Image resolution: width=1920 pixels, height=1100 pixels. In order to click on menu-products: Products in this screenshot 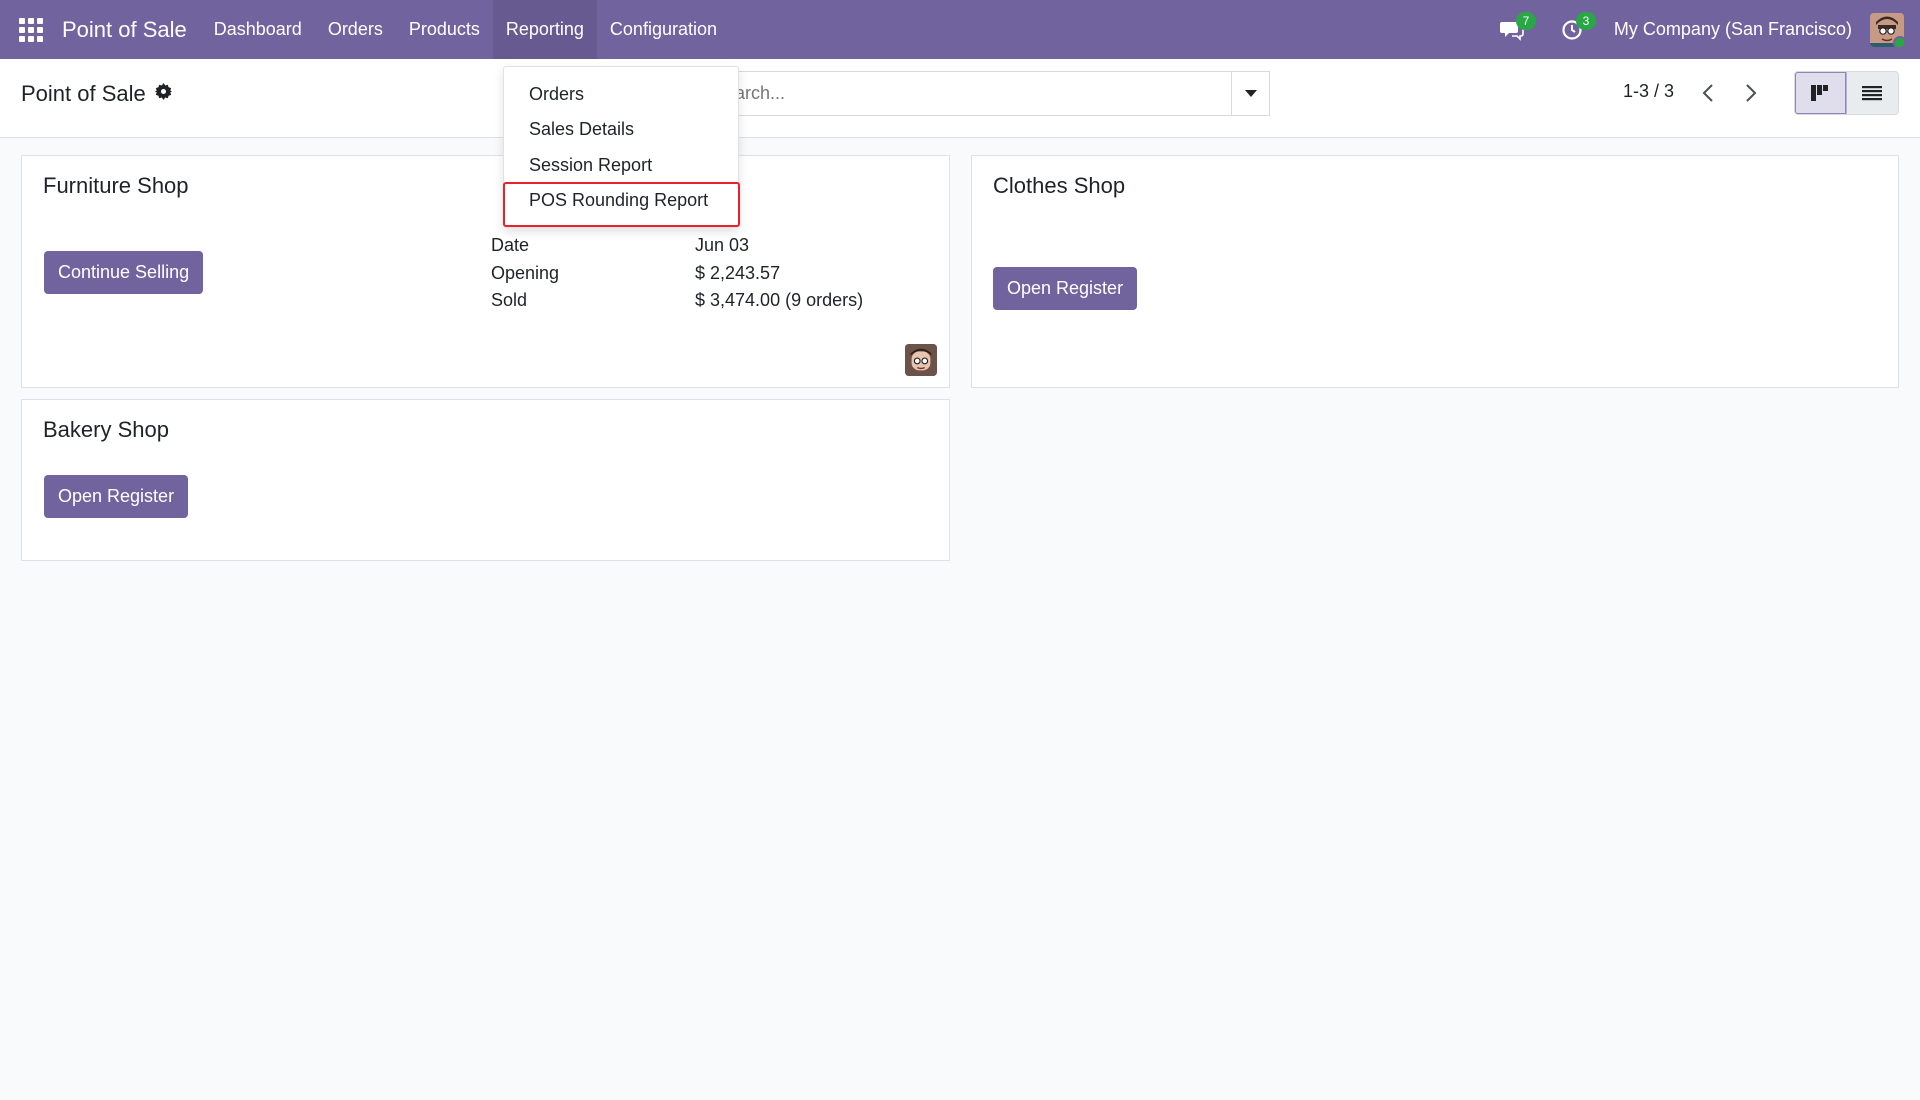, I will do `click(444, 29)`.